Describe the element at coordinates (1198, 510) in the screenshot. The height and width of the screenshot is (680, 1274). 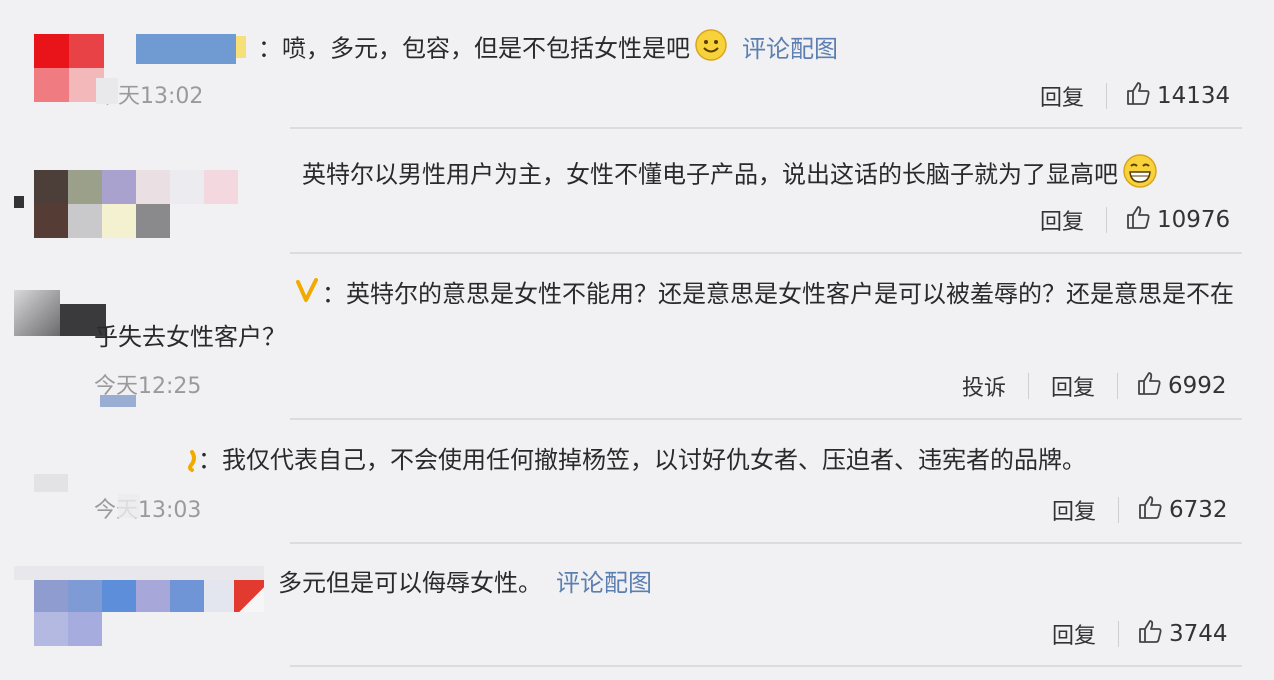
I see `like-count: 6732` at that location.